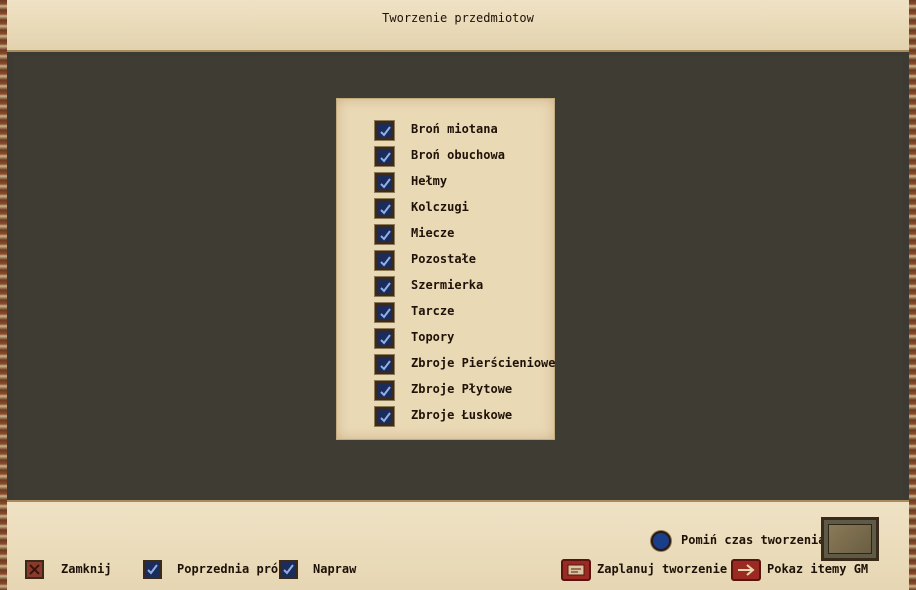 The width and height of the screenshot is (916, 590). I want to click on category-item: Zbroje Płytowe, so click(462, 390).